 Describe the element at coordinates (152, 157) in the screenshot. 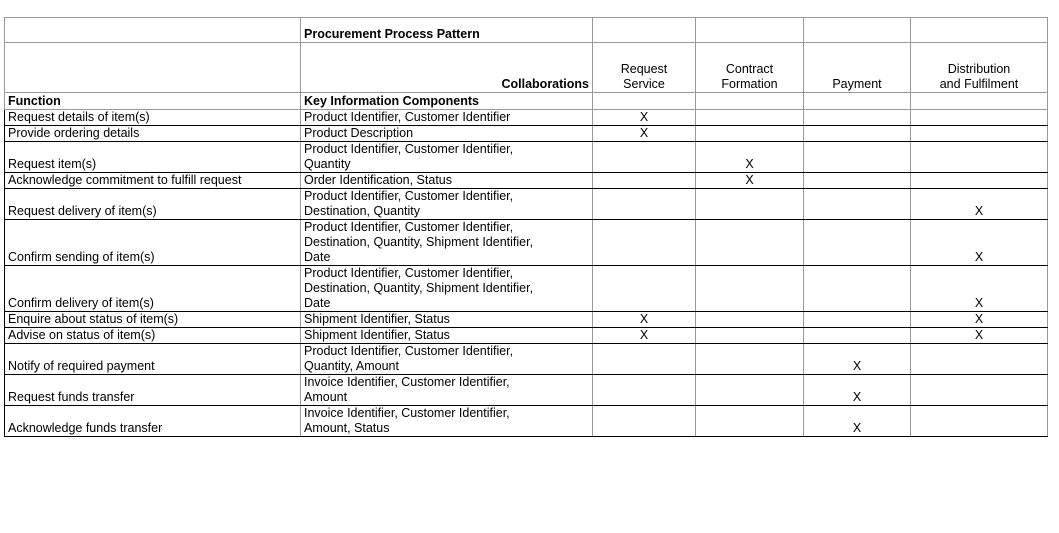

I see `function-cell: Request item(s)` at that location.